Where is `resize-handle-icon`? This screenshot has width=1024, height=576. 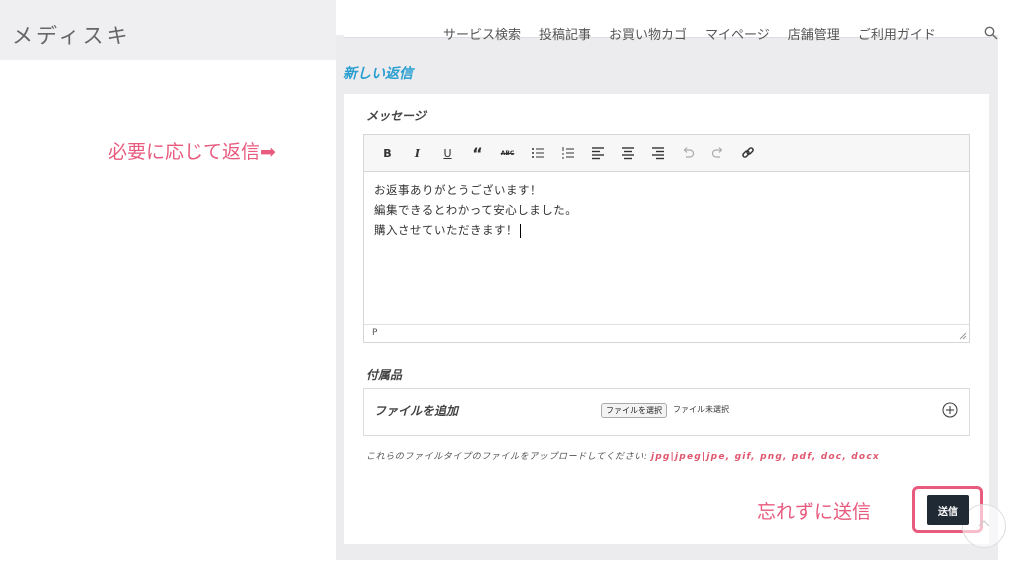
resize-handle-icon is located at coordinates (963, 336).